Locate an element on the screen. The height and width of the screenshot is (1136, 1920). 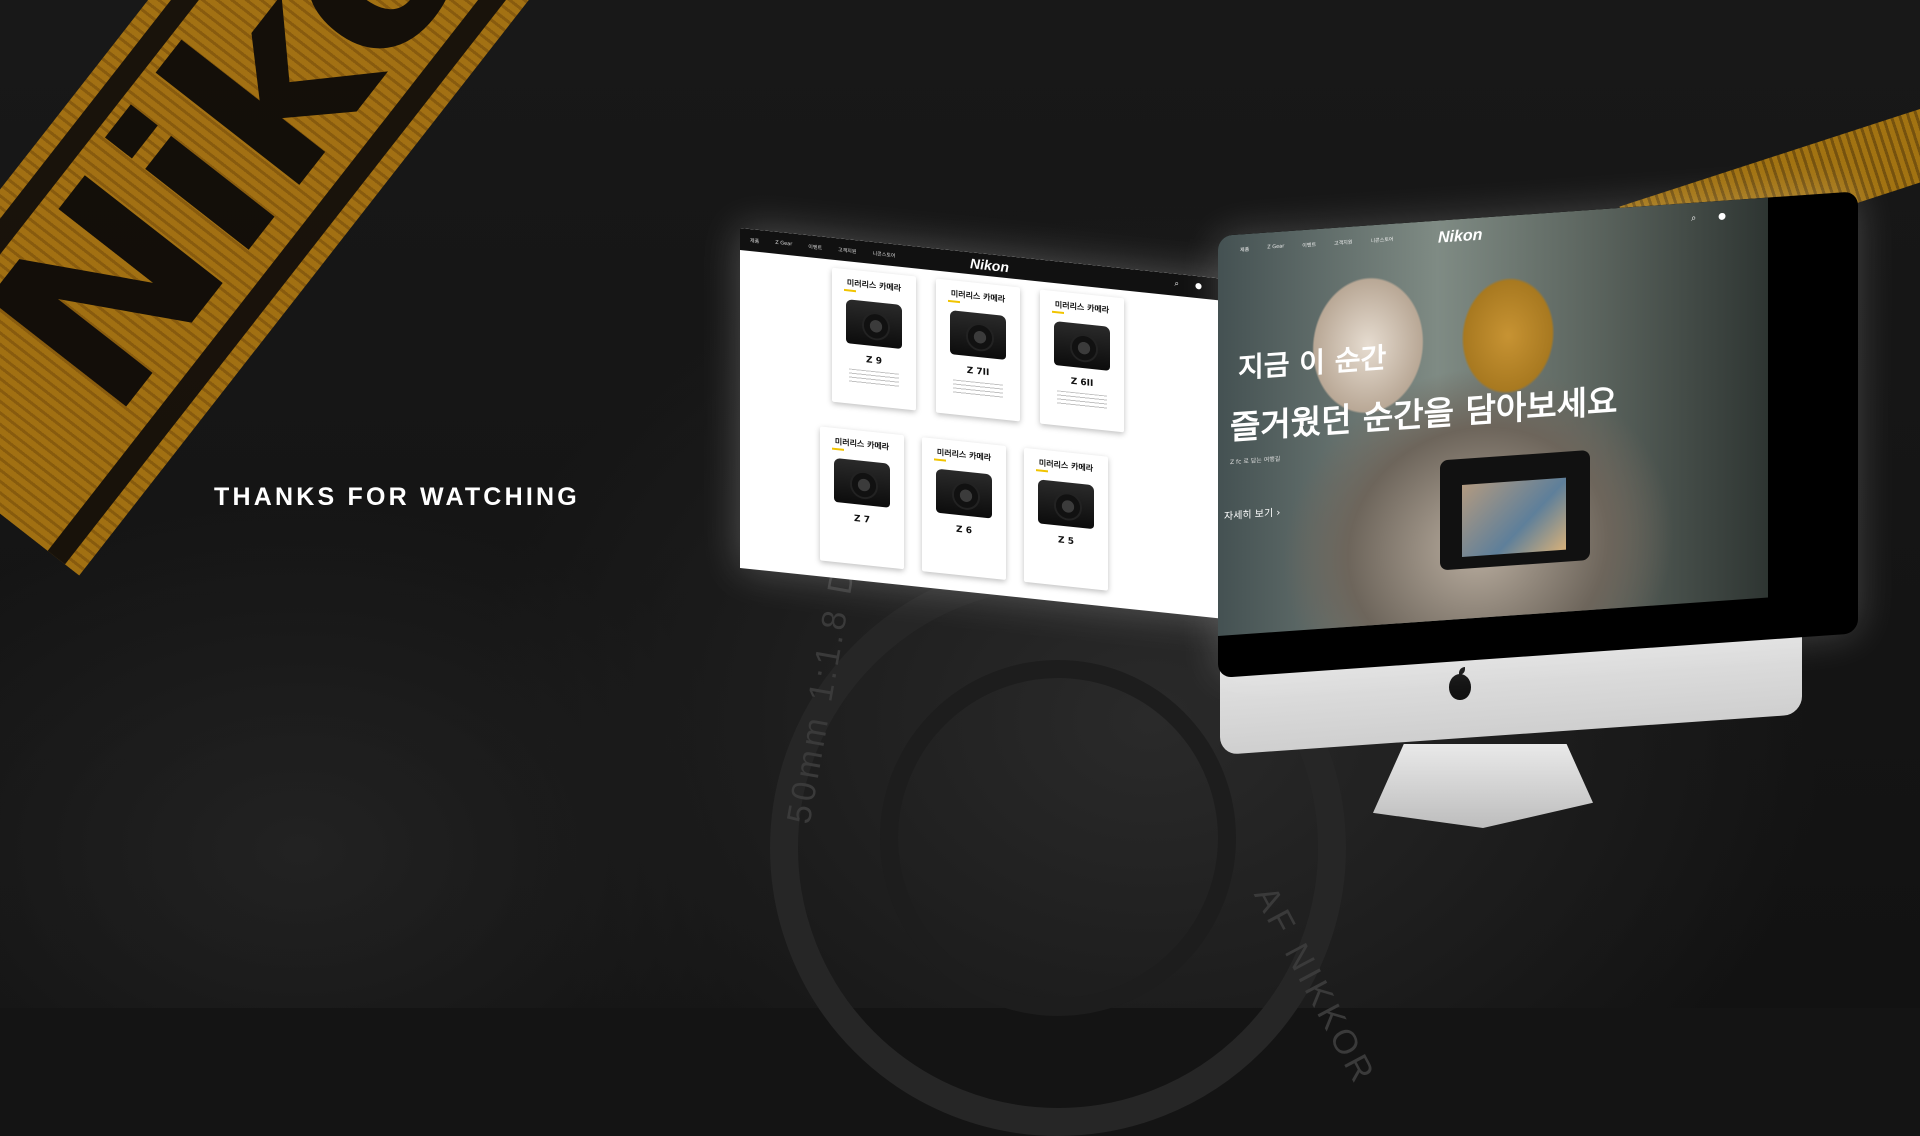
nav-icons: ⌕● is located at coordinates (1196, 286).